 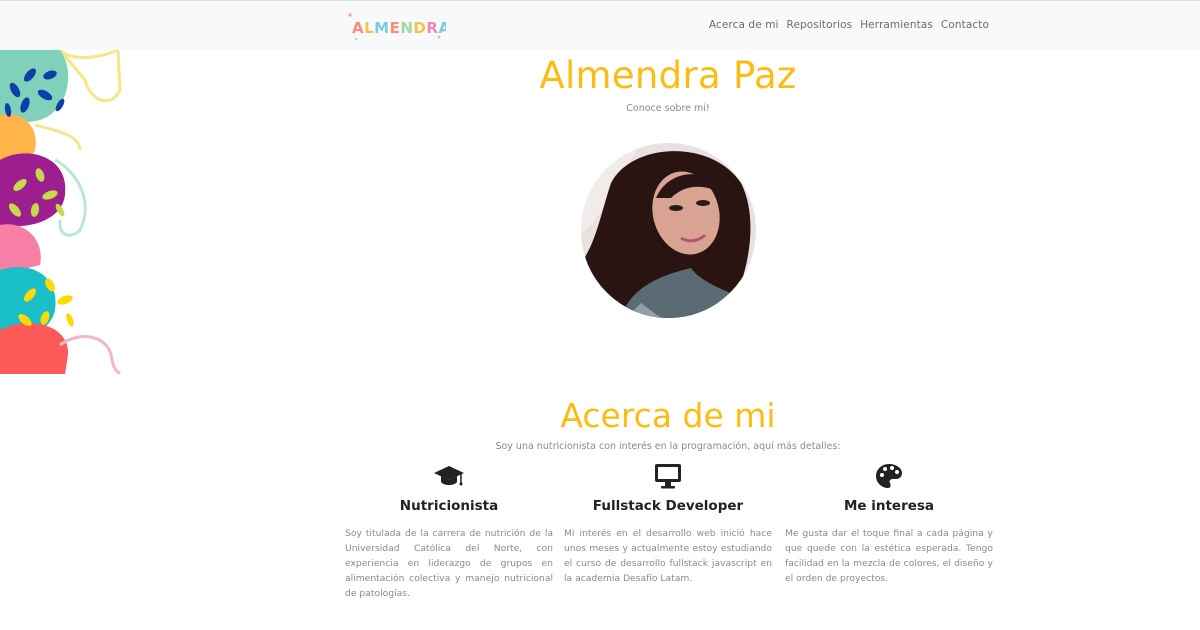 I want to click on hero-subtitle: Conoce sobre mi!, so click(x=668, y=108).